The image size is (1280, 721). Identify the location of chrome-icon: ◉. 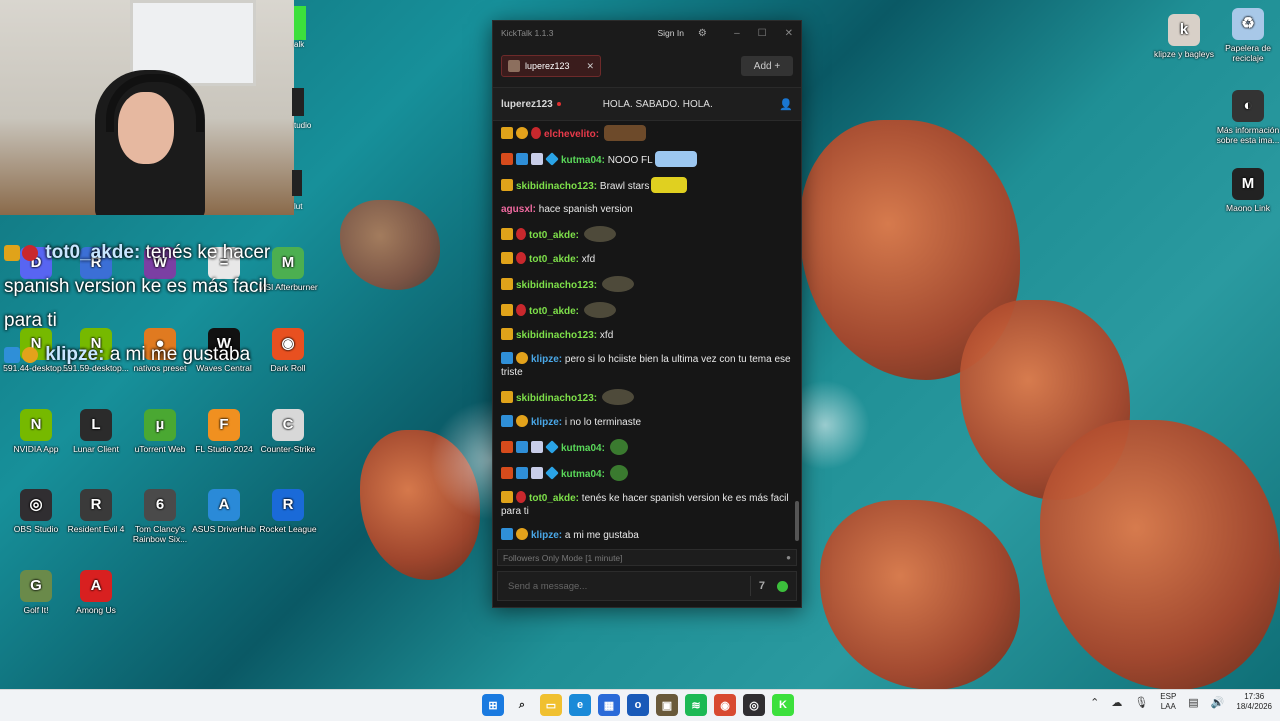
(725, 705).